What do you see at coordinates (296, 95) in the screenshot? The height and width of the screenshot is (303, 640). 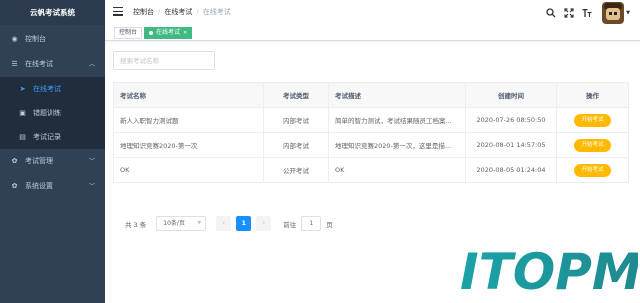 I see `column-header-exam-type: 考试类型` at bounding box center [296, 95].